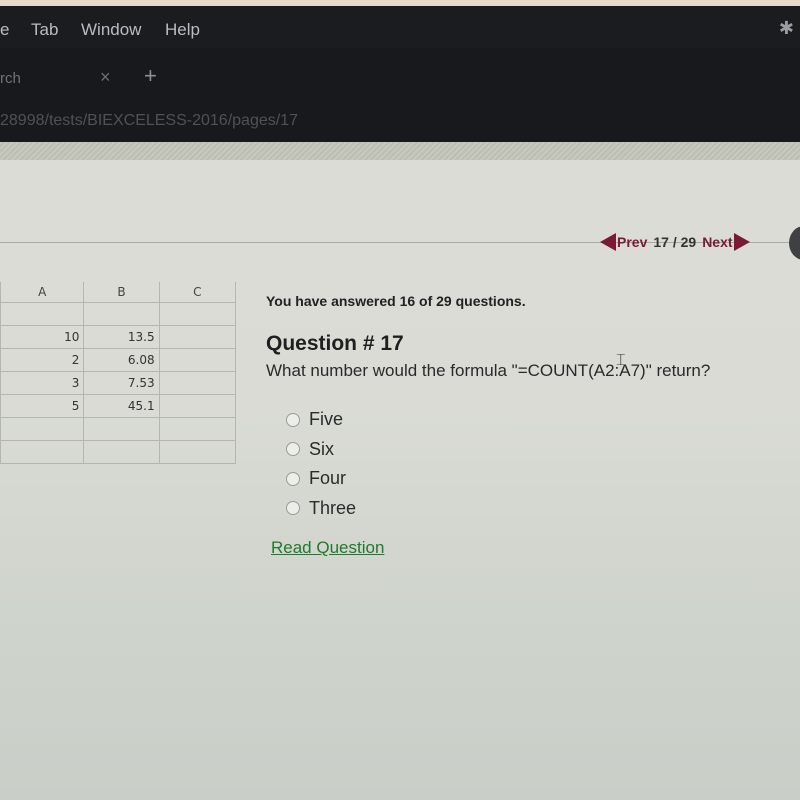 This screenshot has height=800, width=800. Describe the element at coordinates (632, 242) in the screenshot. I see `prev-button: Prev` at that location.